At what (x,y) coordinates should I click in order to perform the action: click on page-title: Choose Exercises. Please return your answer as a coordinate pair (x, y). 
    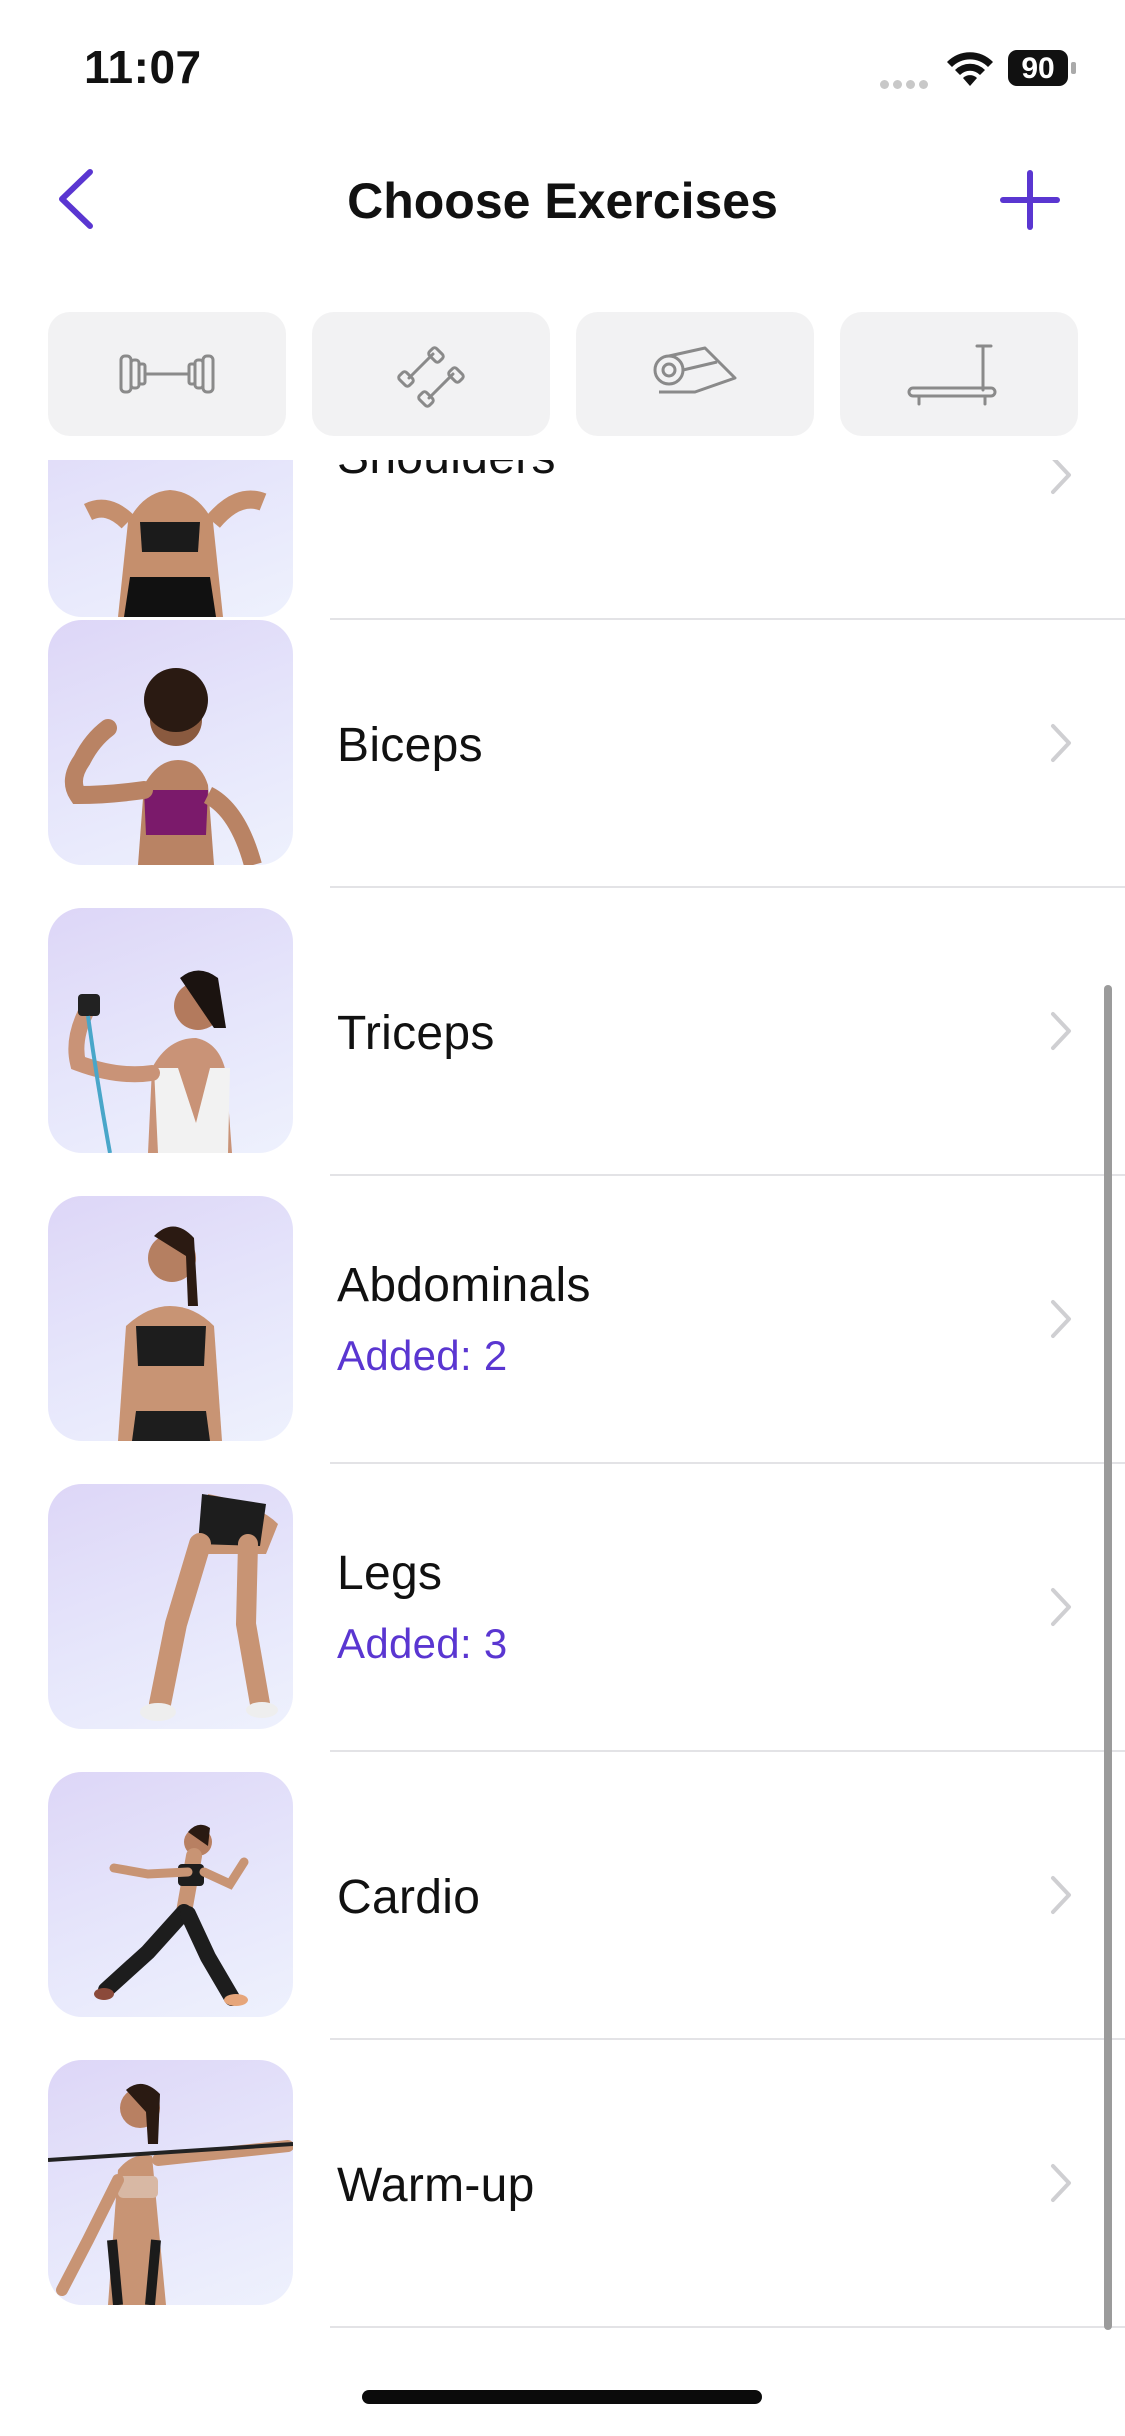
    Looking at the image, I should click on (562, 201).